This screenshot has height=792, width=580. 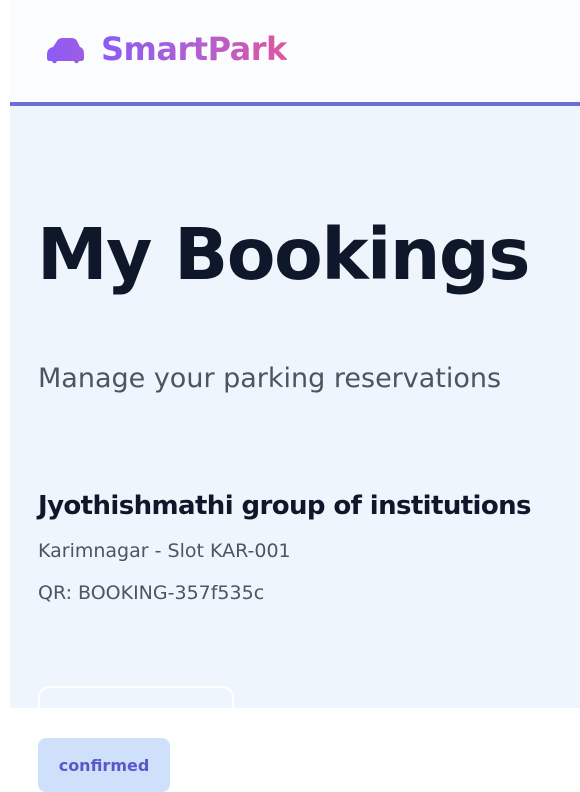 I want to click on status-badge: confirmed, so click(x=104, y=765).